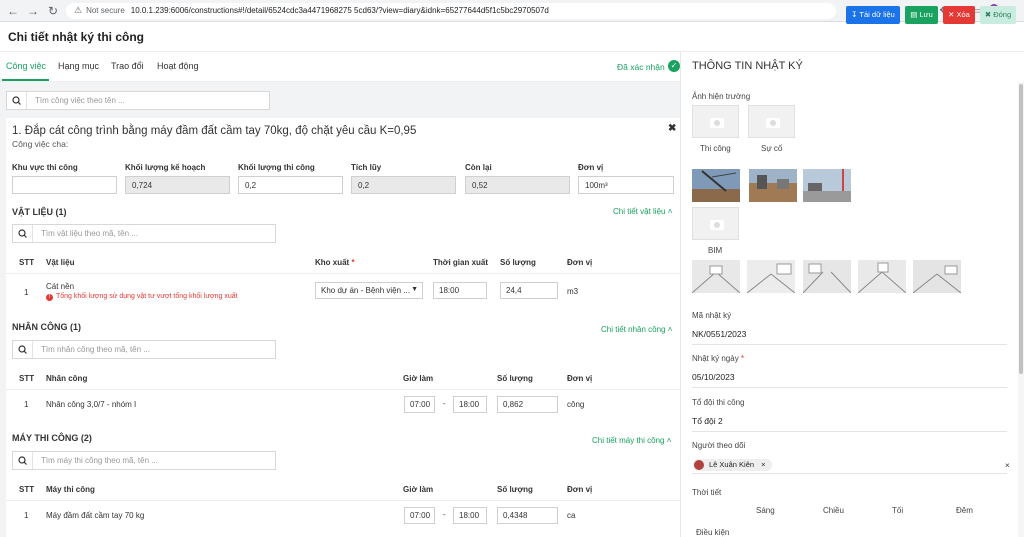 The image size is (1024, 537). What do you see at coordinates (721, 96) in the screenshot?
I see `site-photos-label: Ảnh hiện trường` at bounding box center [721, 96].